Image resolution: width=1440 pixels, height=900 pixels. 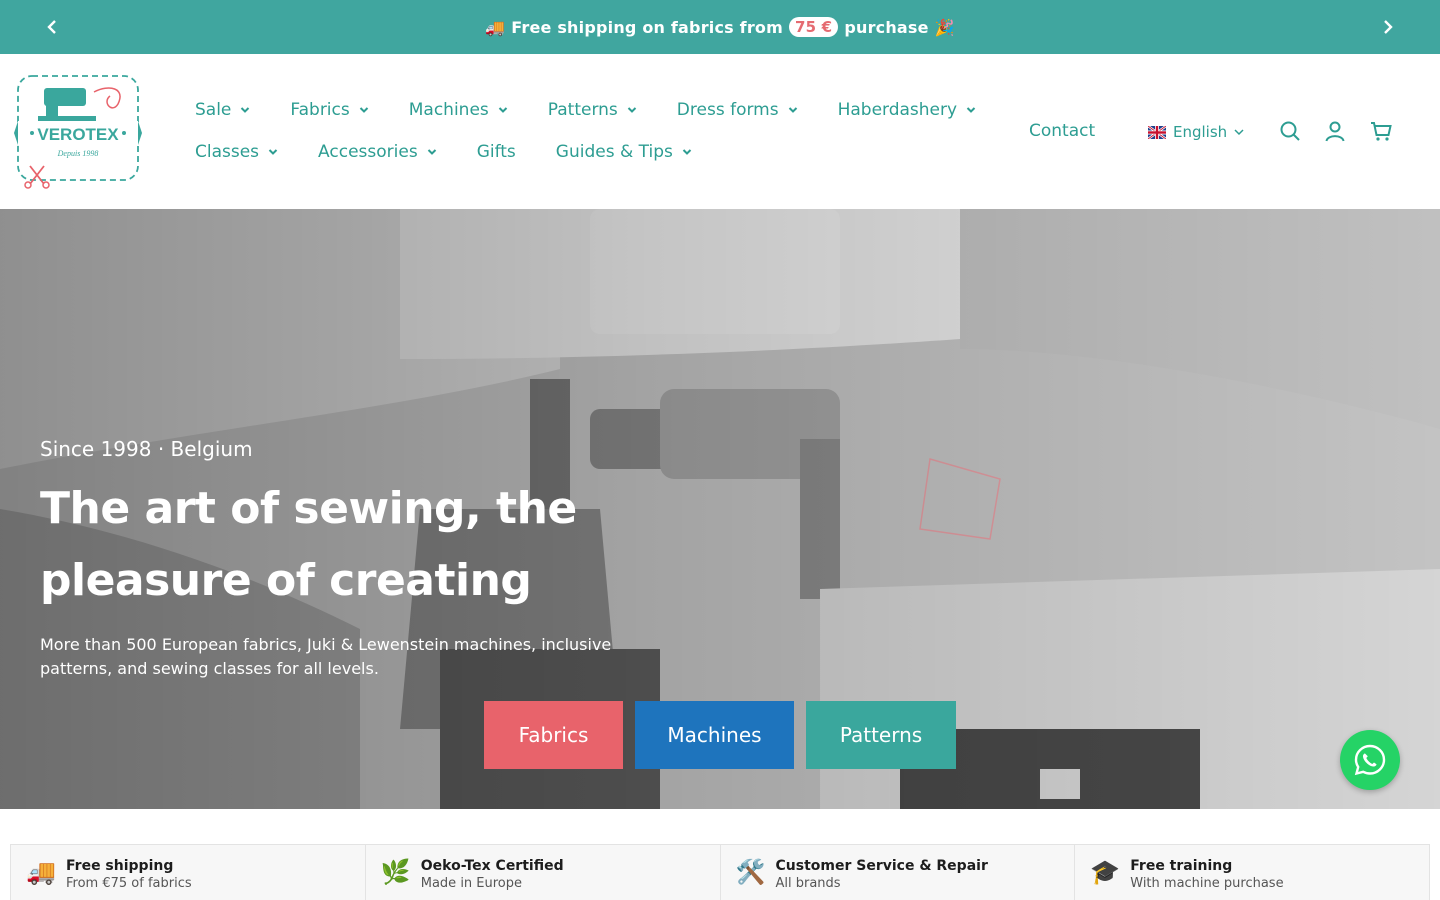 I want to click on nav-item-label: Patterns, so click(x=582, y=110).